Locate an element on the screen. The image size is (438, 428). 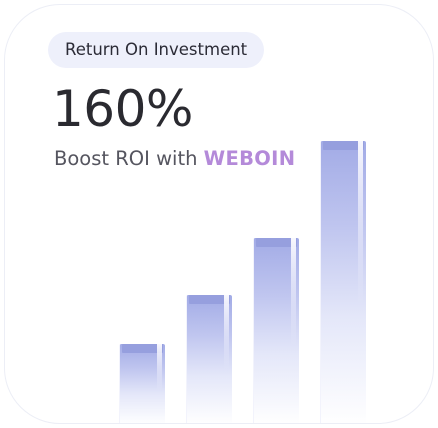
brand-name: WEBOIN is located at coordinates (249, 158).